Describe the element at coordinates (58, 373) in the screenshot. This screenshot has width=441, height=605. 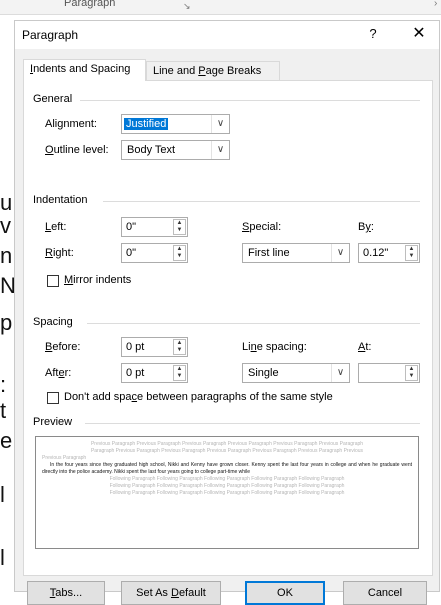
I see `after-label: After:` at that location.